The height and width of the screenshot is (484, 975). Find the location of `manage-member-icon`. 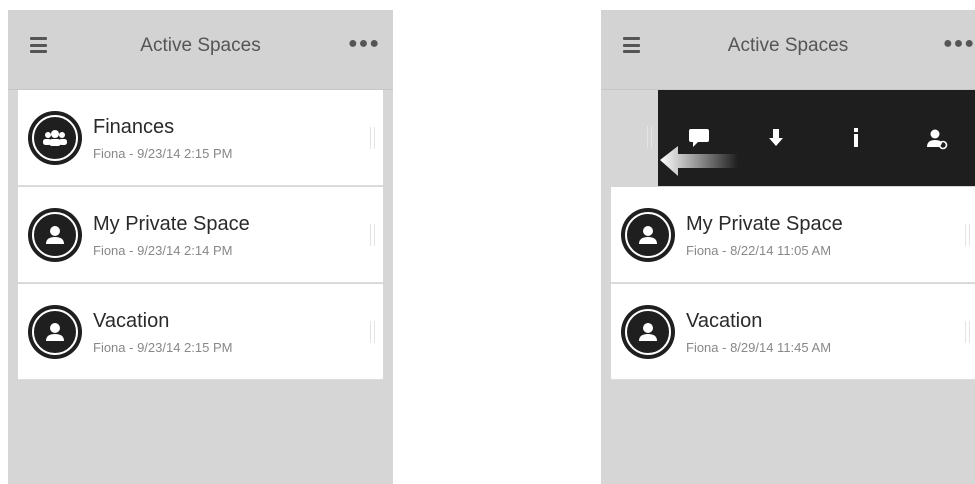

manage-member-icon is located at coordinates (937, 139).